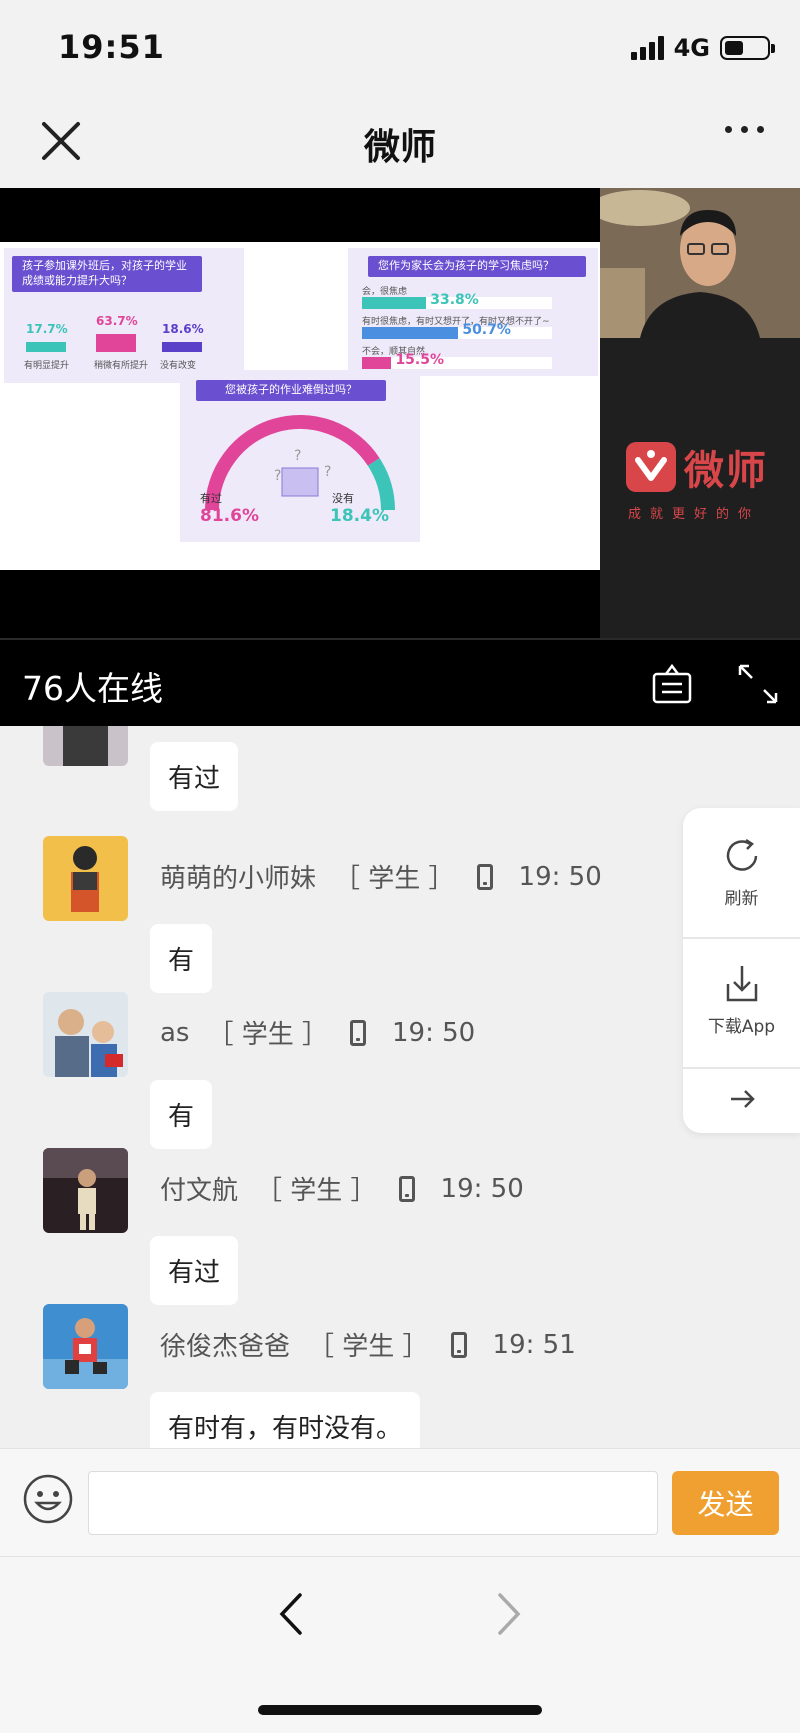  Describe the element at coordinates (117, 321) in the screenshot. I see `bar-value: 63.7%` at that location.